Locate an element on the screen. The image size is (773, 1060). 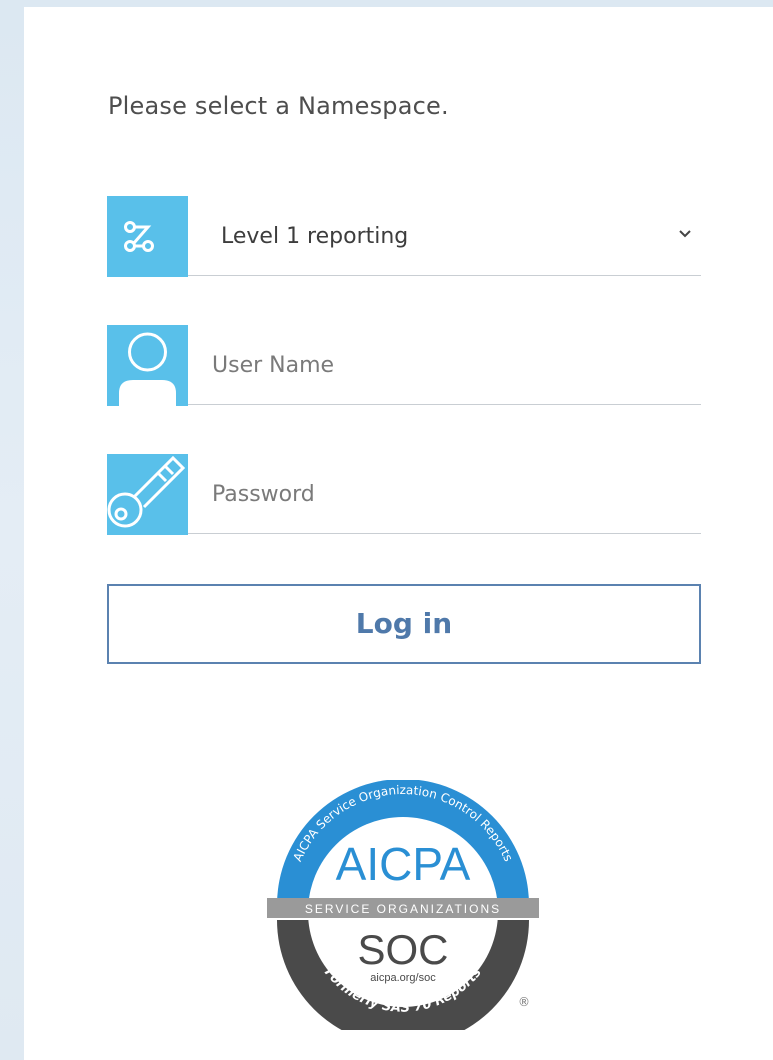
registered-mark: ® is located at coordinates (524, 1002).